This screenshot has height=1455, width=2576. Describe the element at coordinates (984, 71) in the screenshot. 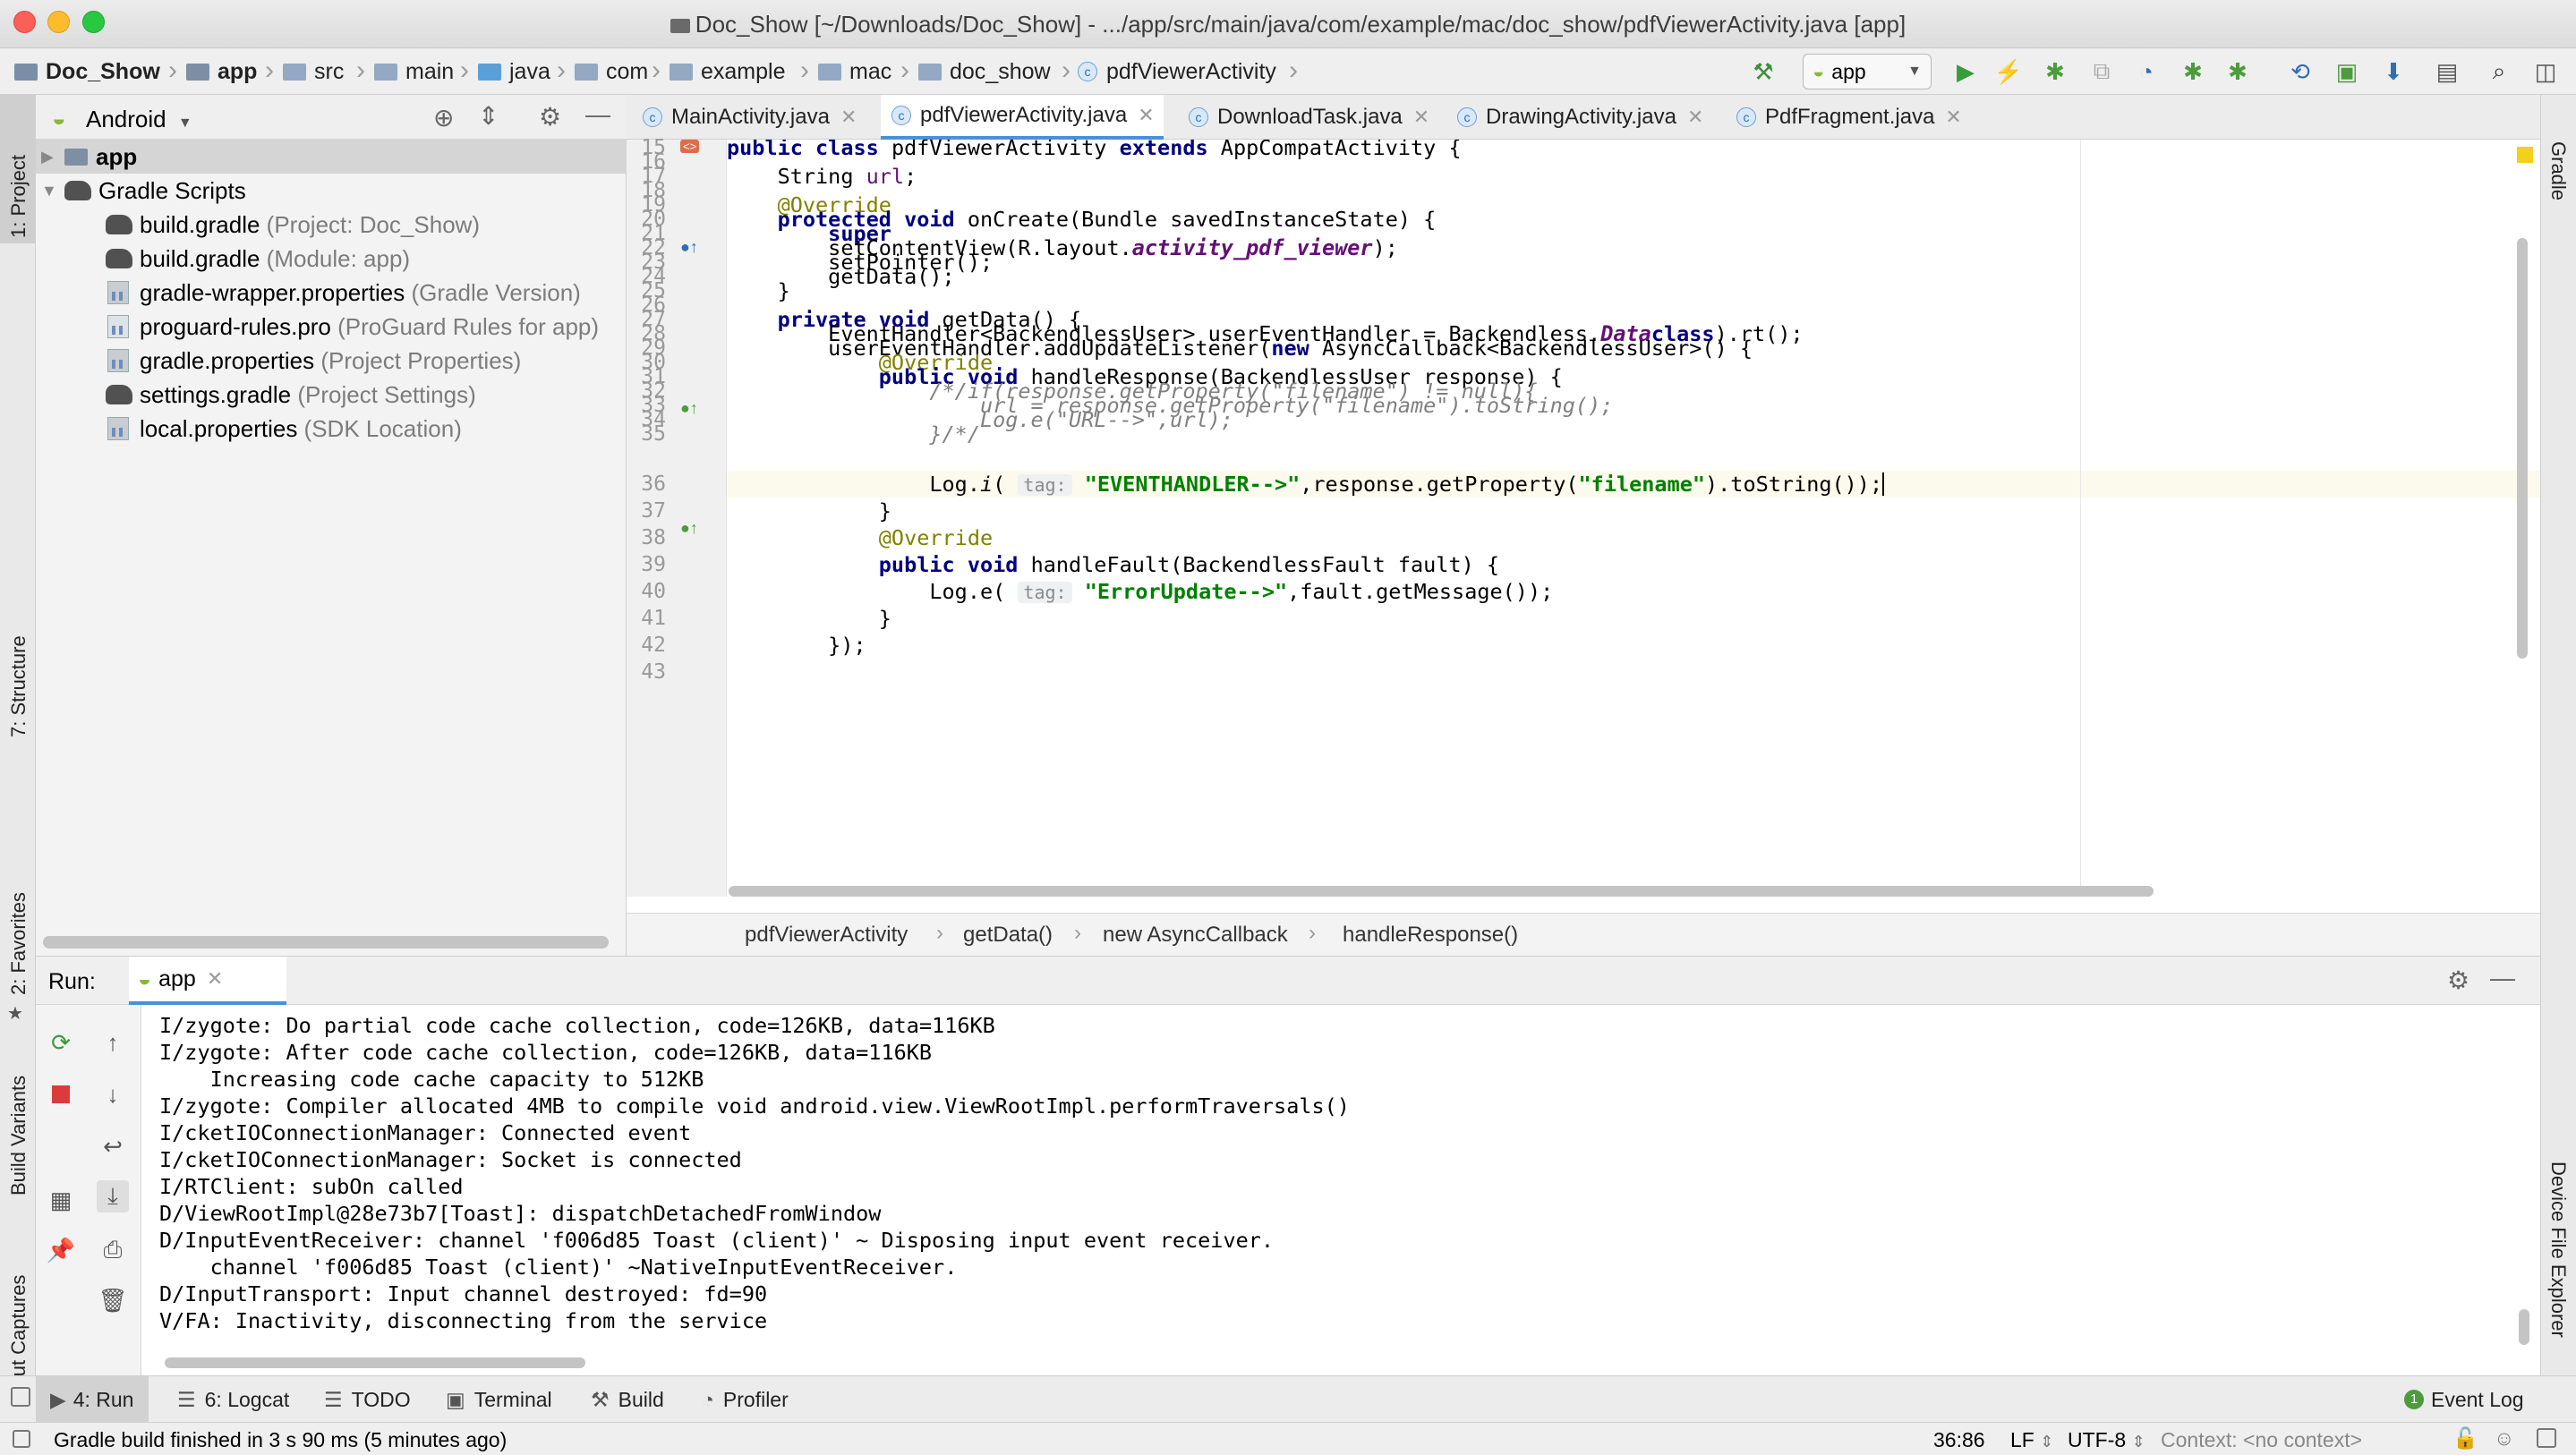

I see `breadcrumb-doc-show-package: doc_show` at that location.